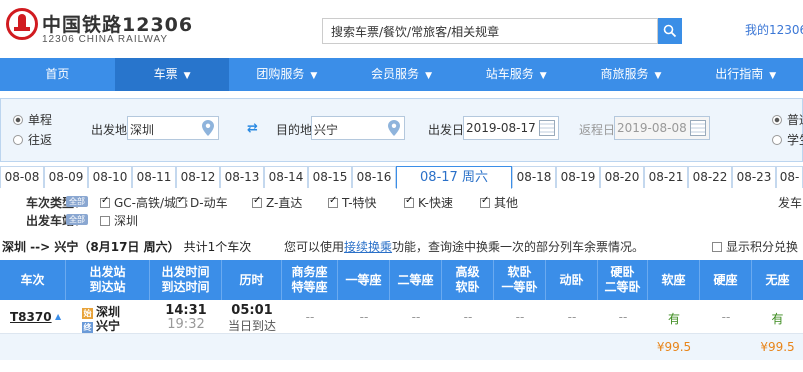 Image resolution: width=803 pixels, height=372 pixels. Describe the element at coordinates (622, 177) in the screenshot. I see `date-tab: 08-20` at that location.